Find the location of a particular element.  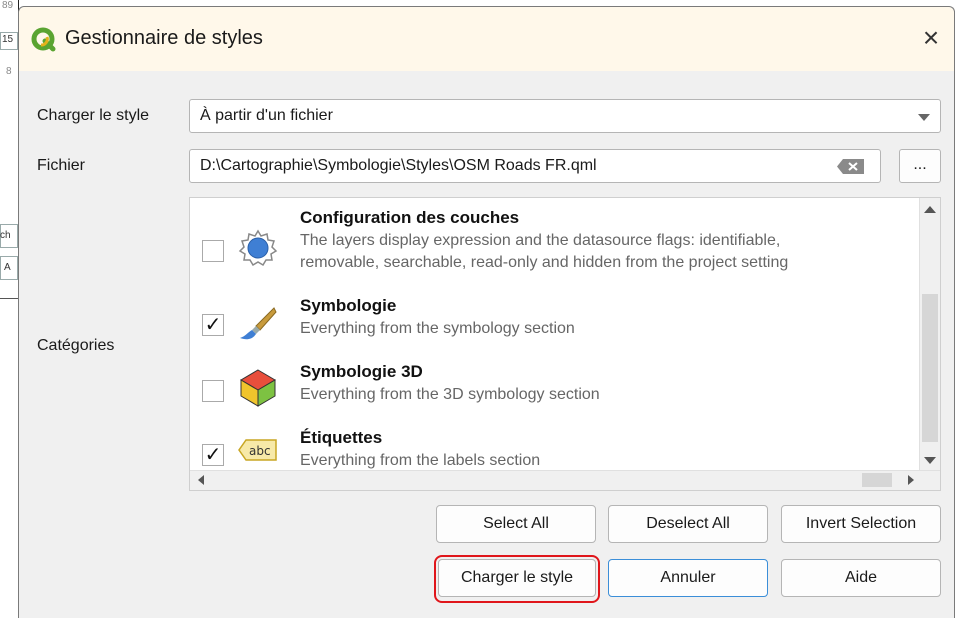

invert-selection-button: Invert Selection is located at coordinates (861, 524).